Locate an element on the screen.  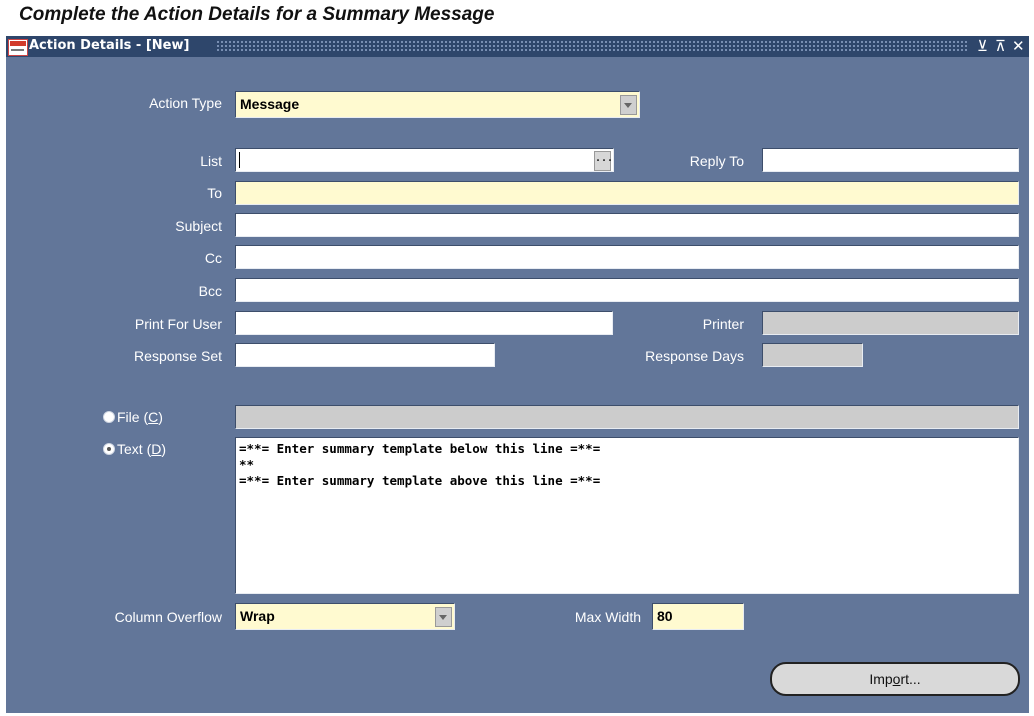
window-title: Action Details - [New] is located at coordinates (109, 45).